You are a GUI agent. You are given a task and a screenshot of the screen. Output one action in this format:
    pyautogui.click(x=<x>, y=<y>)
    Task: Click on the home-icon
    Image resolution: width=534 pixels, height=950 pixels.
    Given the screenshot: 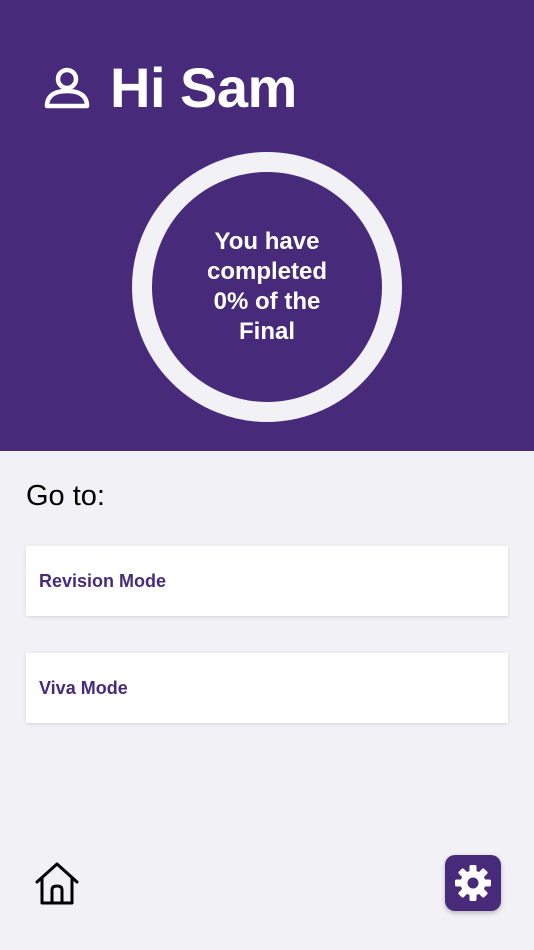 What is the action you would take?
    pyautogui.click(x=57, y=883)
    